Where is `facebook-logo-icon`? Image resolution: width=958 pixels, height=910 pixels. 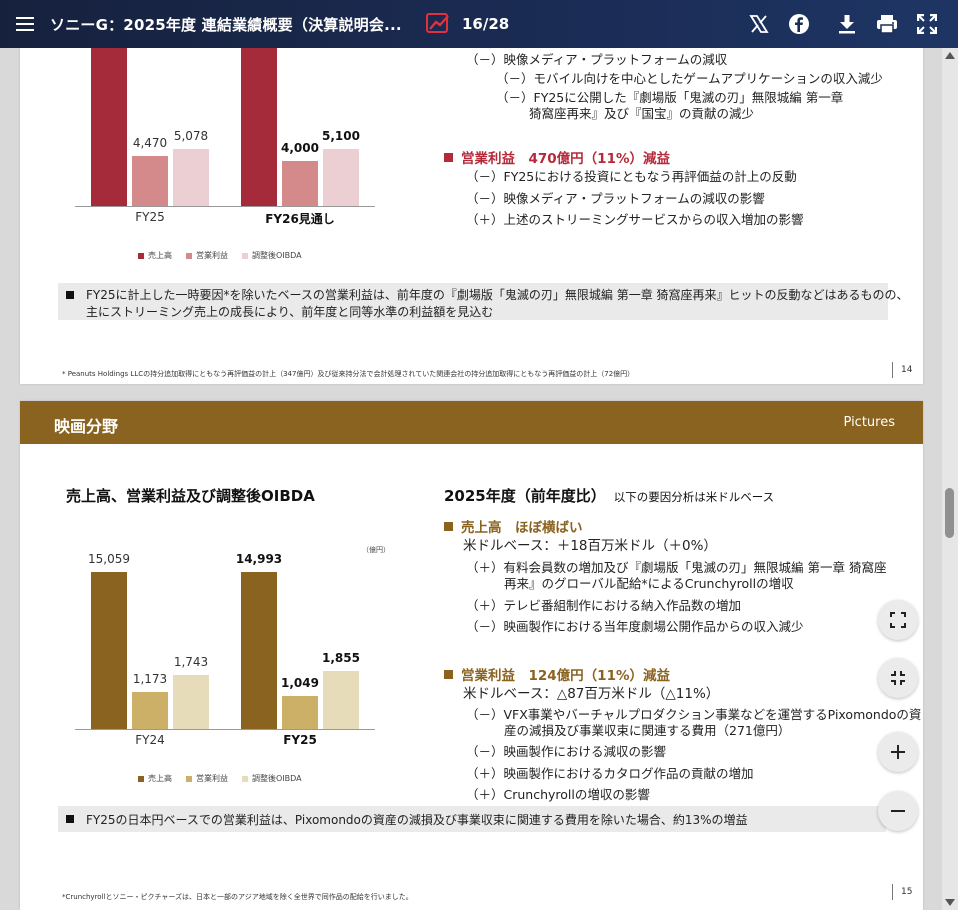 facebook-logo-icon is located at coordinates (799, 24).